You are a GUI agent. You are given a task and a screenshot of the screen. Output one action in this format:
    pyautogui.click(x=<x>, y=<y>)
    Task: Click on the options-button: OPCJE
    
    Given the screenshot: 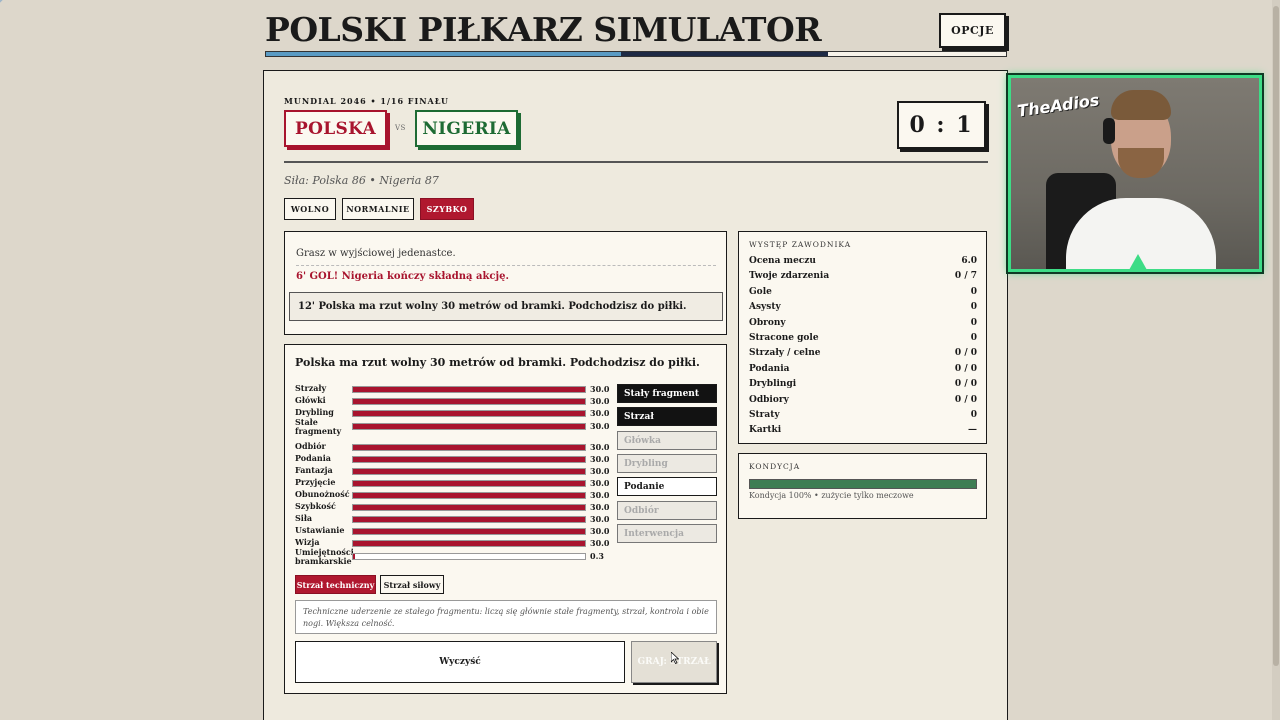 What is the action you would take?
    pyautogui.click(x=972, y=30)
    